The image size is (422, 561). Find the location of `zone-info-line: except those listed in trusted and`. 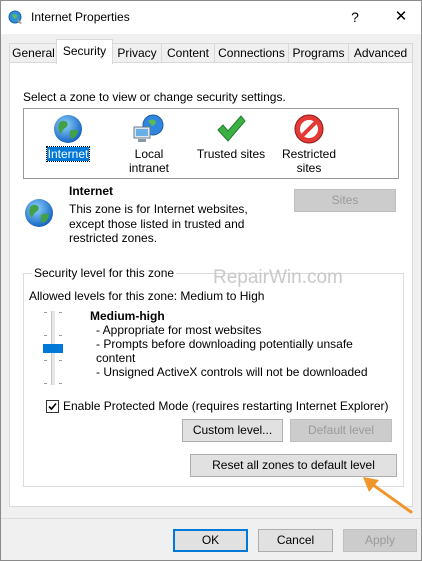

zone-info-line: except those listed in trusted and is located at coordinates (157, 223).